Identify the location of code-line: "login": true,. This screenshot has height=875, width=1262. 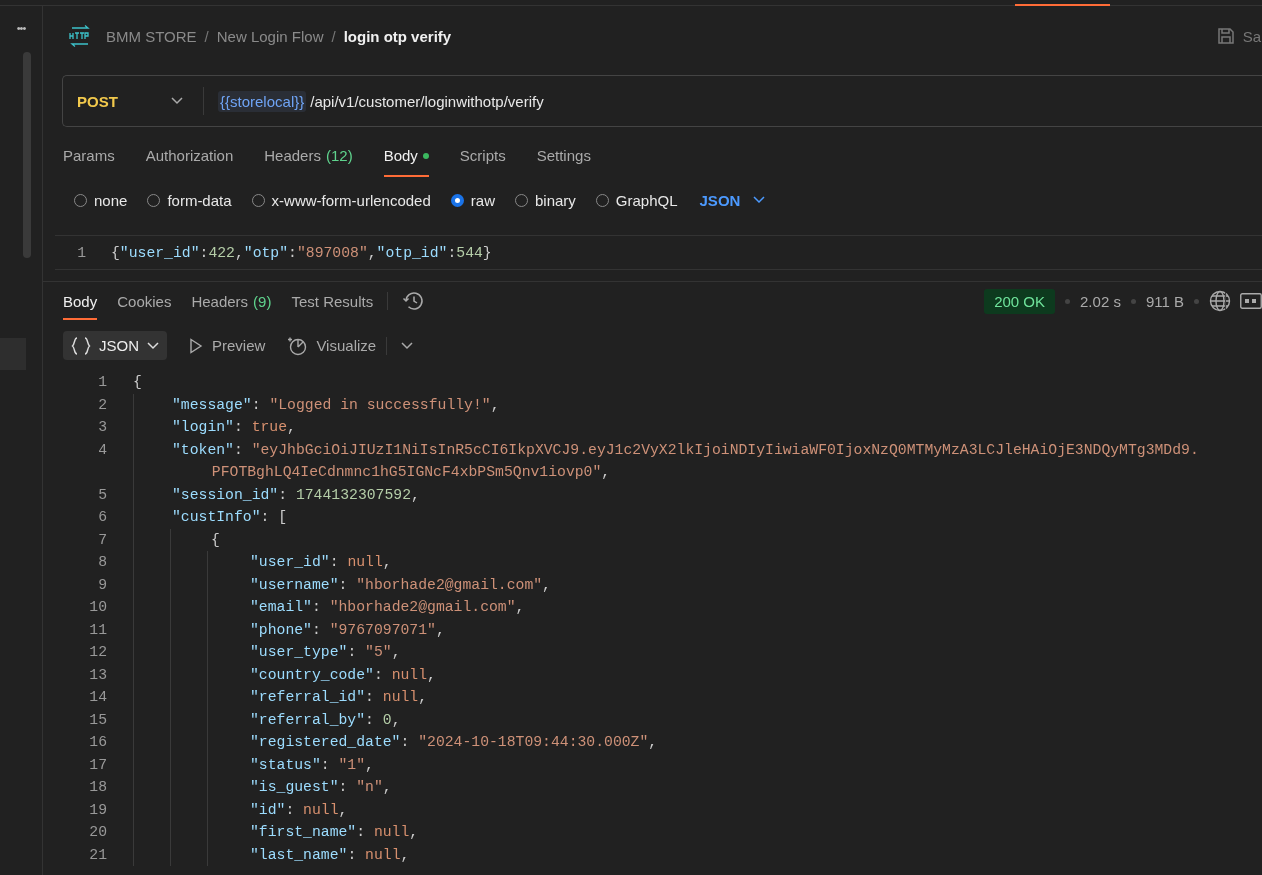
(234, 427).